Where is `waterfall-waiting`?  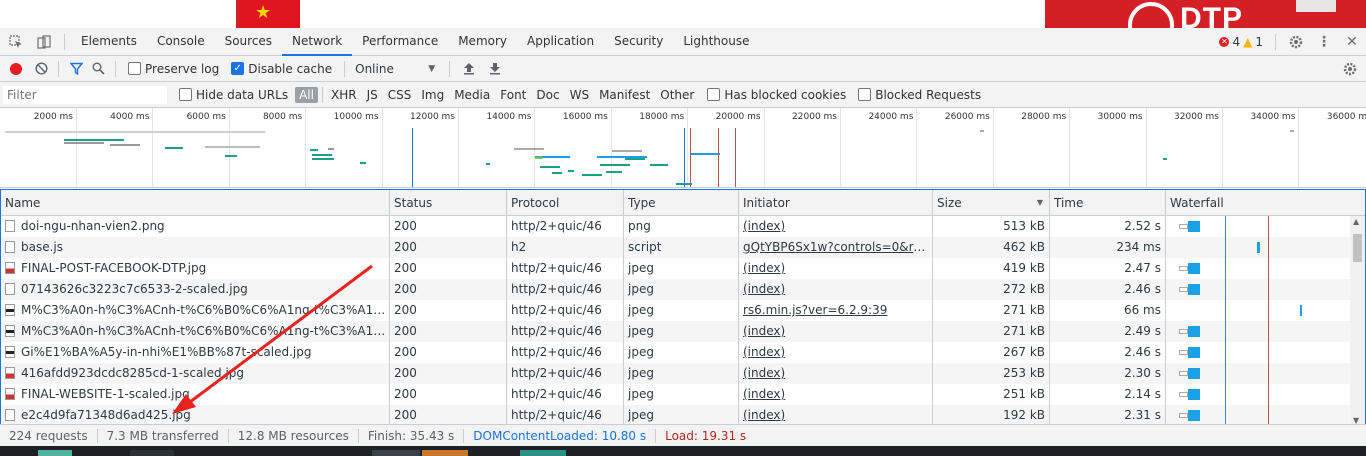
waterfall-waiting is located at coordinates (1183, 373).